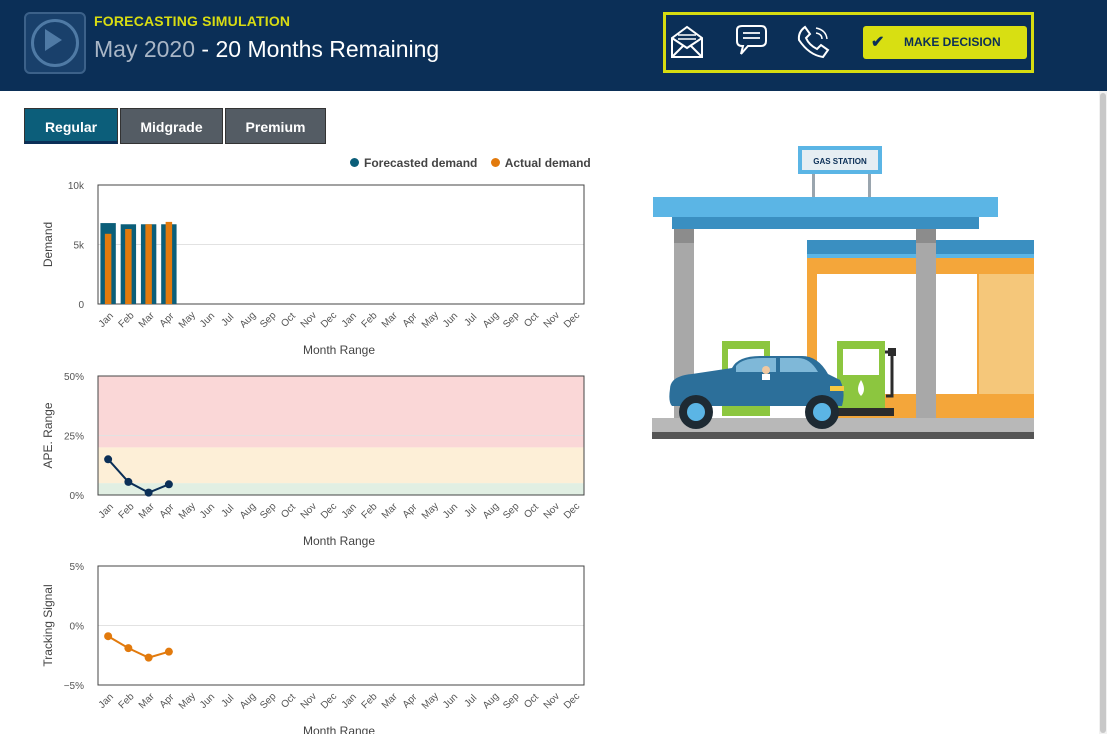 This screenshot has width=1107, height=734. What do you see at coordinates (53, 40) in the screenshot?
I see `play-triangle` at bounding box center [53, 40].